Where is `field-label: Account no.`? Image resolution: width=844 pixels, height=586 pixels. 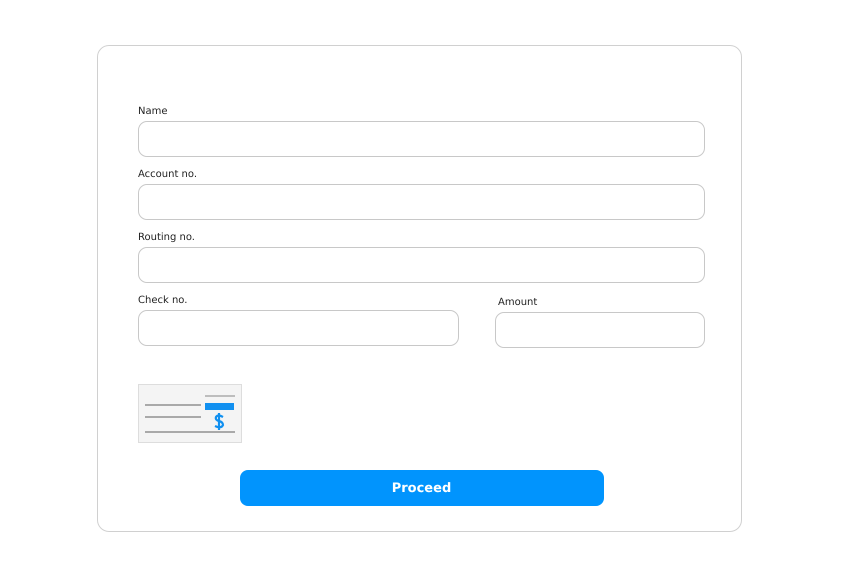 field-label: Account no. is located at coordinates (168, 174).